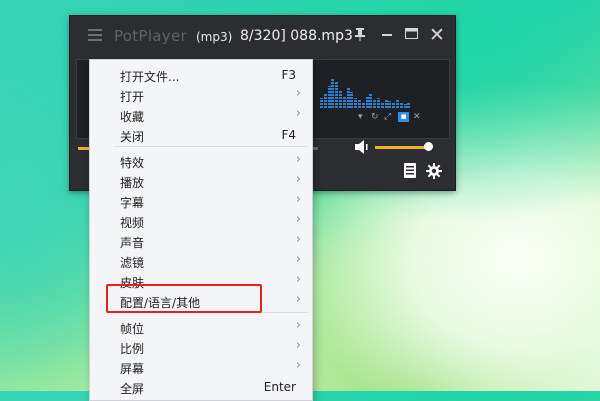  What do you see at coordinates (184, 298) in the screenshot?
I see `highlight-box` at bounding box center [184, 298].